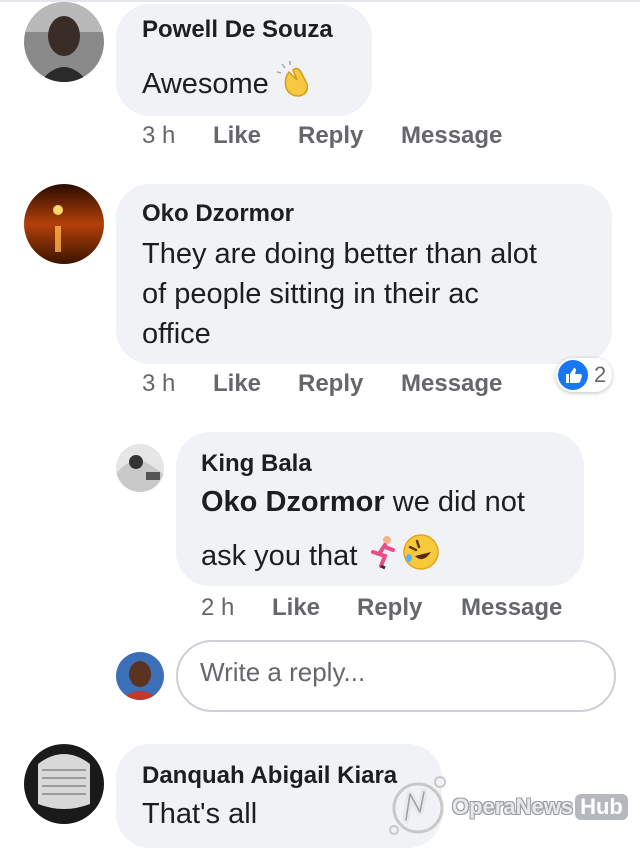 The image size is (640, 850). What do you see at coordinates (140, 468) in the screenshot?
I see `avatar-king-bala` at bounding box center [140, 468].